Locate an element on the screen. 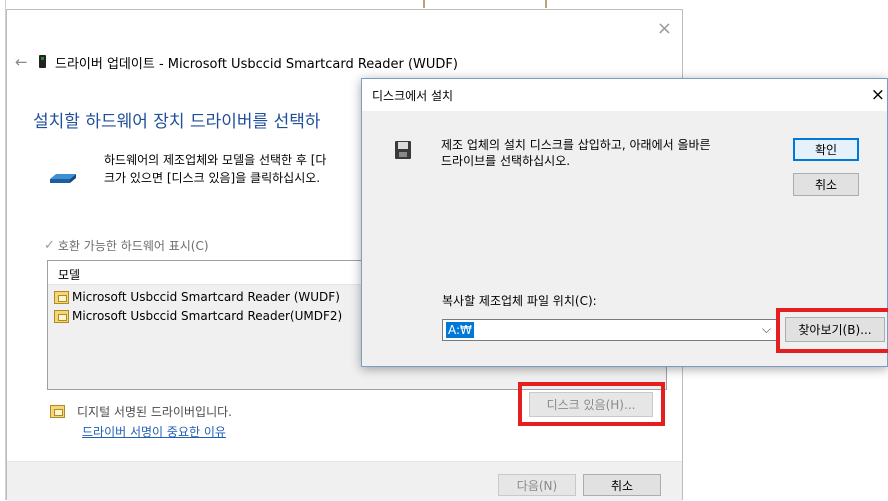  floppy-disk-icon is located at coordinates (403, 150).